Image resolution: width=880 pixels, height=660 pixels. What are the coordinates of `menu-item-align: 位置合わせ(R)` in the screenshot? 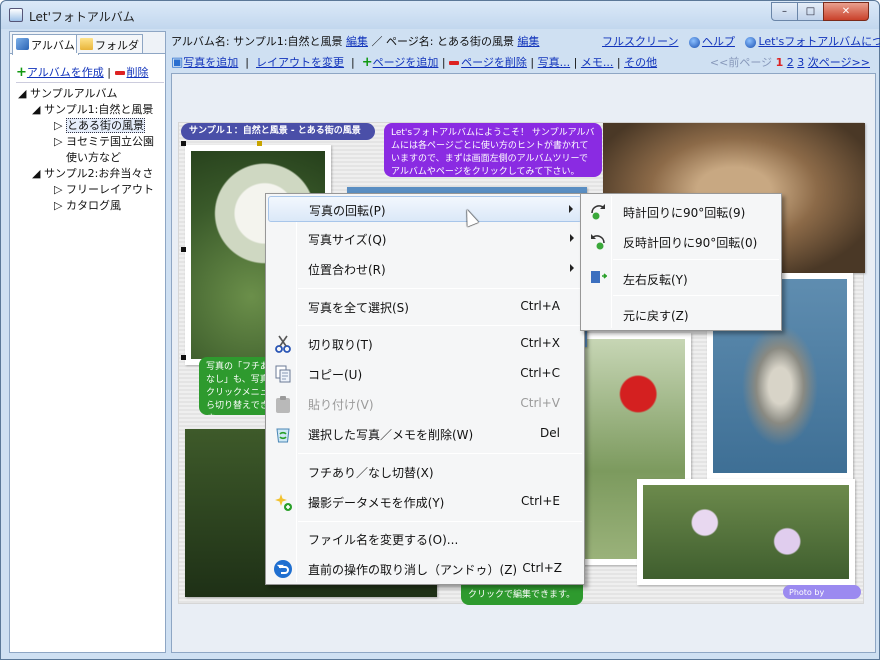 It's located at (425, 269).